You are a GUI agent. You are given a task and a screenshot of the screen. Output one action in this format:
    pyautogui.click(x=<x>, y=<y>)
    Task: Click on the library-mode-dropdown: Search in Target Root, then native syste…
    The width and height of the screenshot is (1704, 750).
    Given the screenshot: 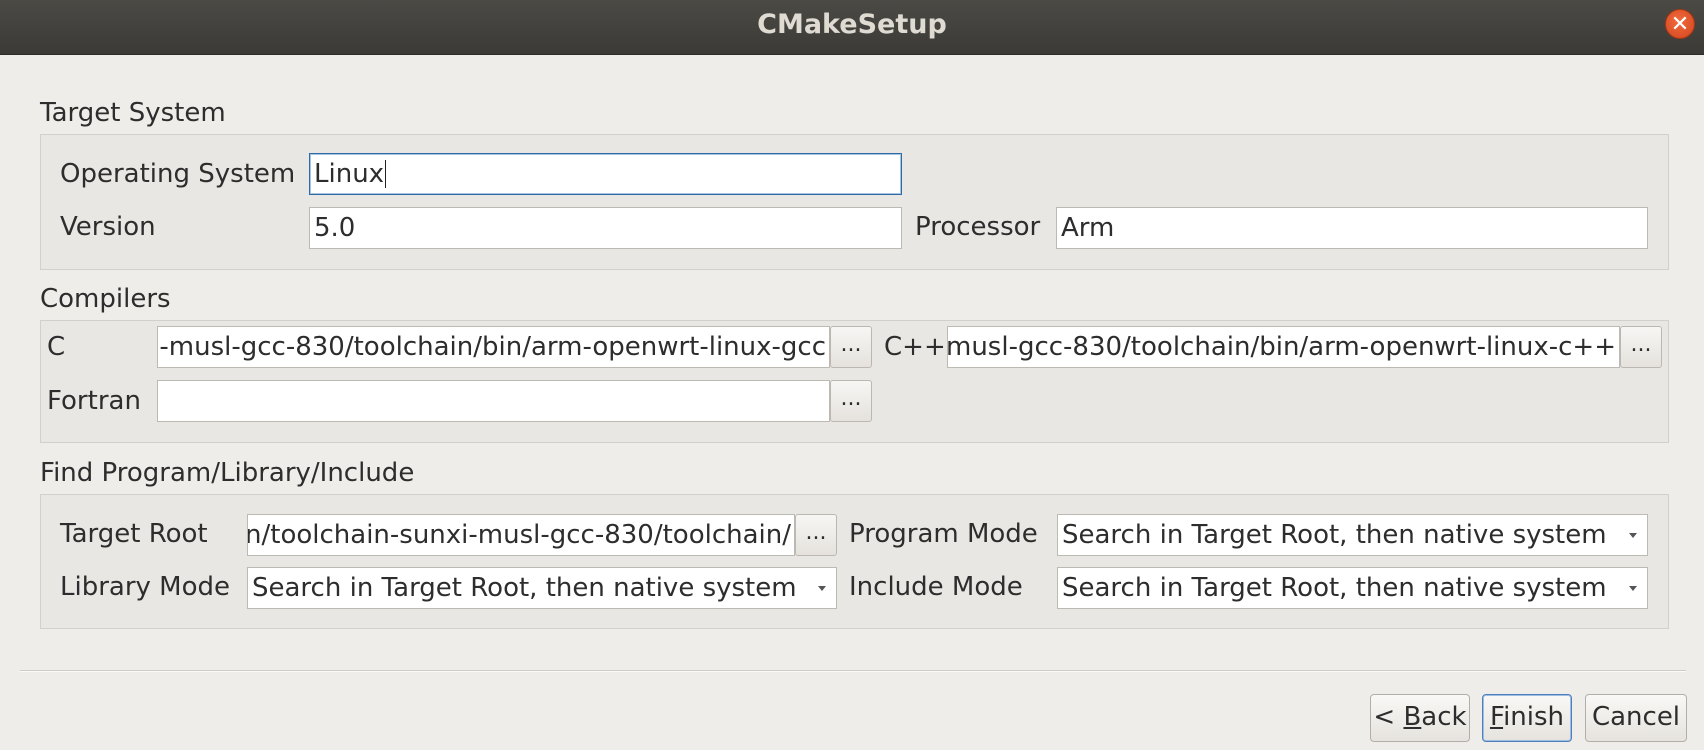 What is the action you would take?
    pyautogui.click(x=542, y=588)
    